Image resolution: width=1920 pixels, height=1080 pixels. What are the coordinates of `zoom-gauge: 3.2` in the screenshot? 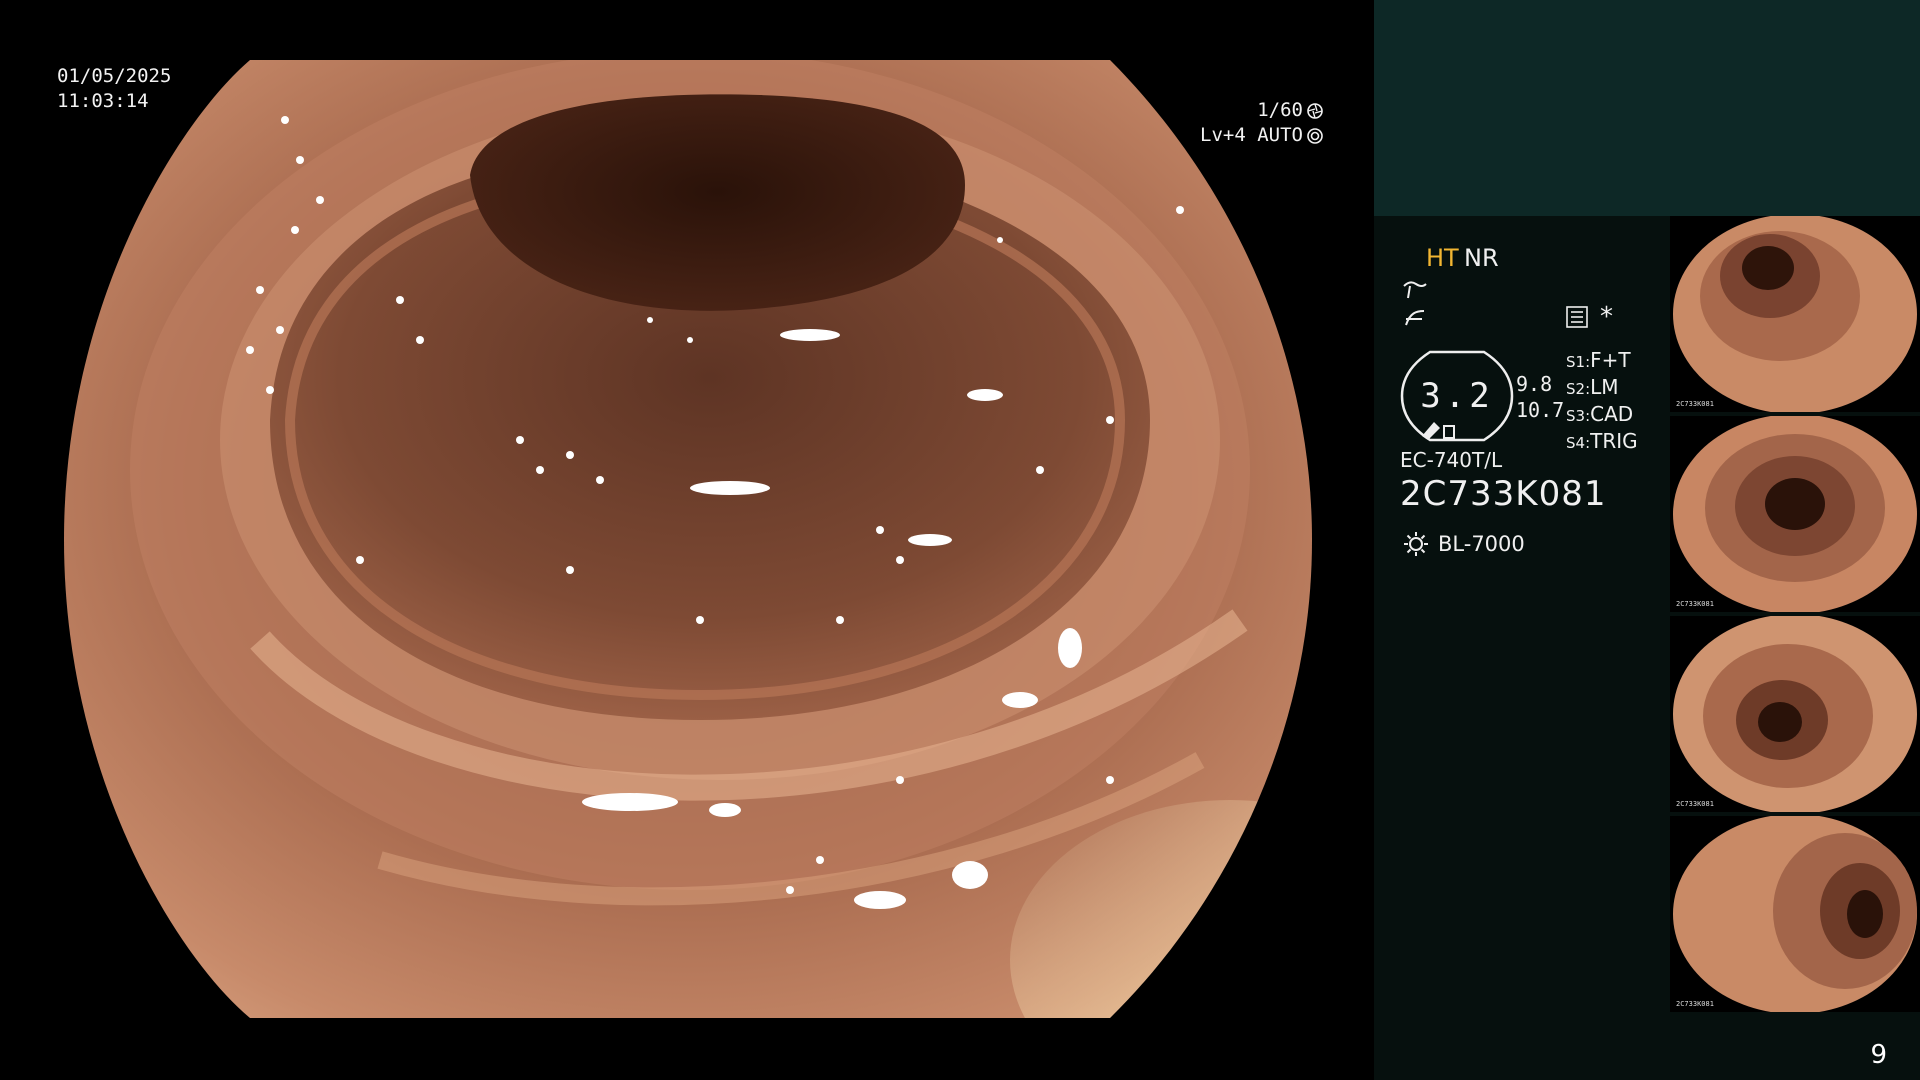 It's located at (1457, 398).